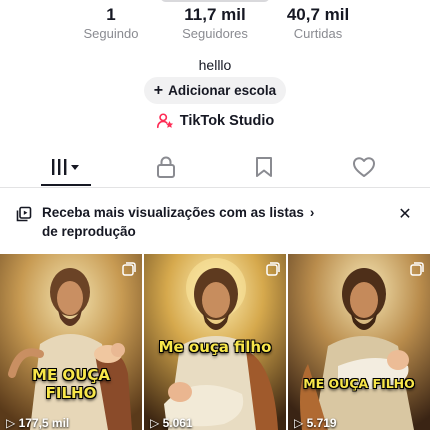 The image size is (430, 430). I want to click on video-overlay-line1: Me ouça filho, so click(215, 347).